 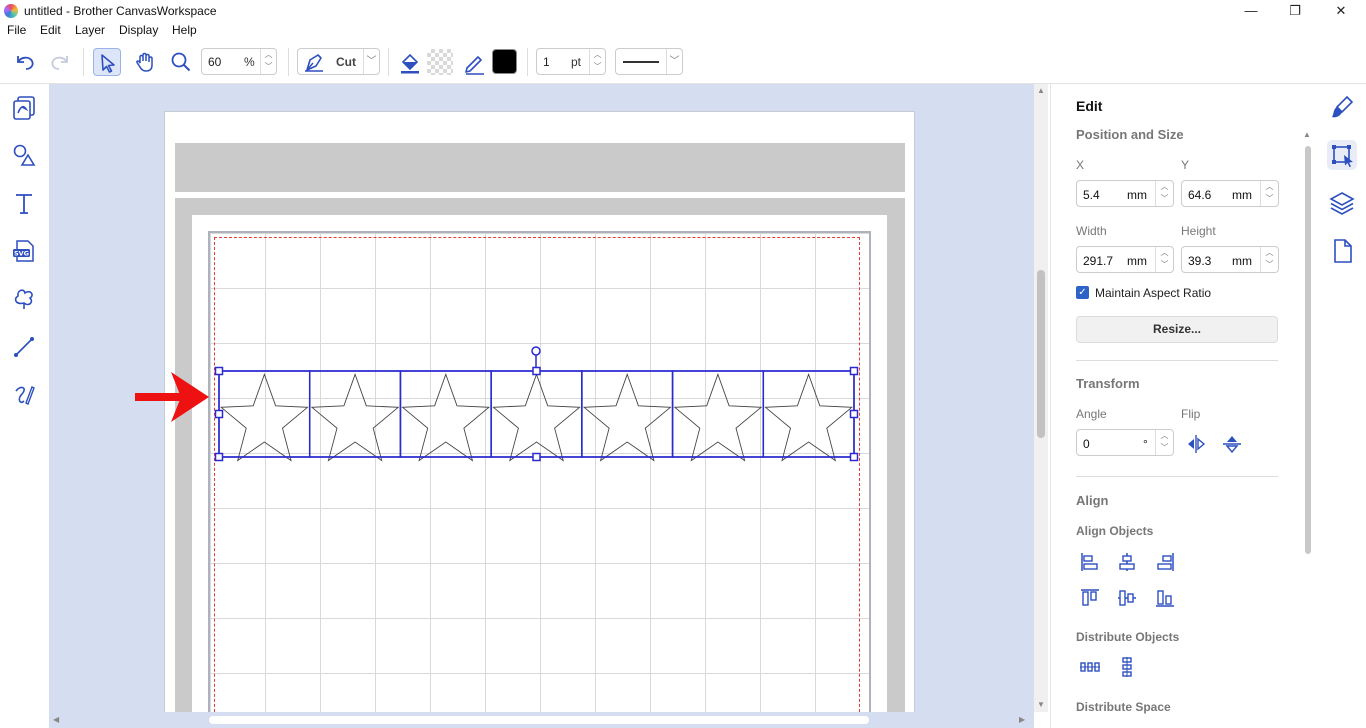 I want to click on section-divider, so click(x=1177, y=476).